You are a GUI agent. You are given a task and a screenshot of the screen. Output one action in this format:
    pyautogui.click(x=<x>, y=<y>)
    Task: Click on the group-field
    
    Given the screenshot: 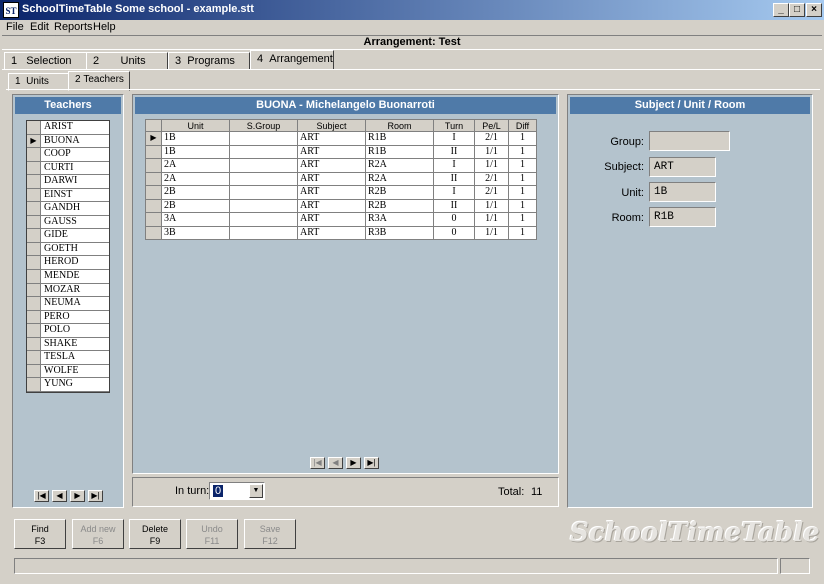 What is the action you would take?
    pyautogui.click(x=689, y=141)
    